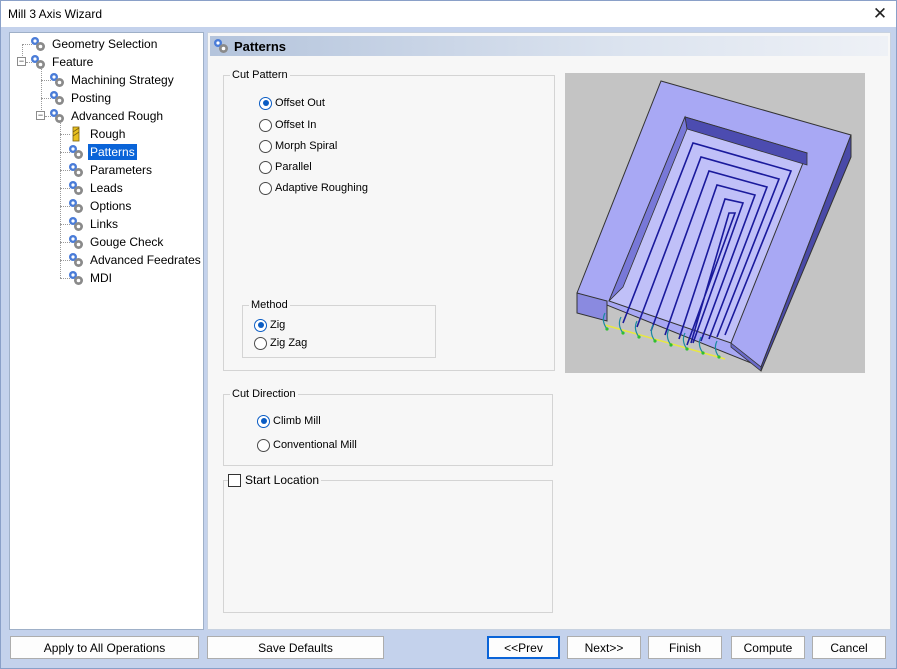  Describe the element at coordinates (295, 647) in the screenshot. I see `save-defaults-button: Save Defaults` at that location.